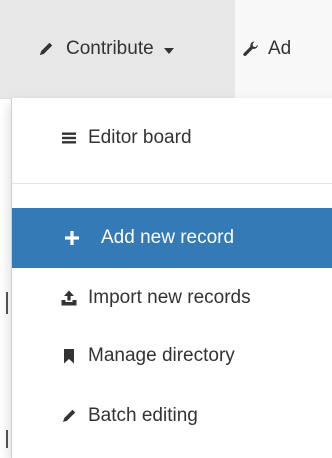  What do you see at coordinates (161, 355) in the screenshot?
I see `menu-item-label: Manage directory` at bounding box center [161, 355].